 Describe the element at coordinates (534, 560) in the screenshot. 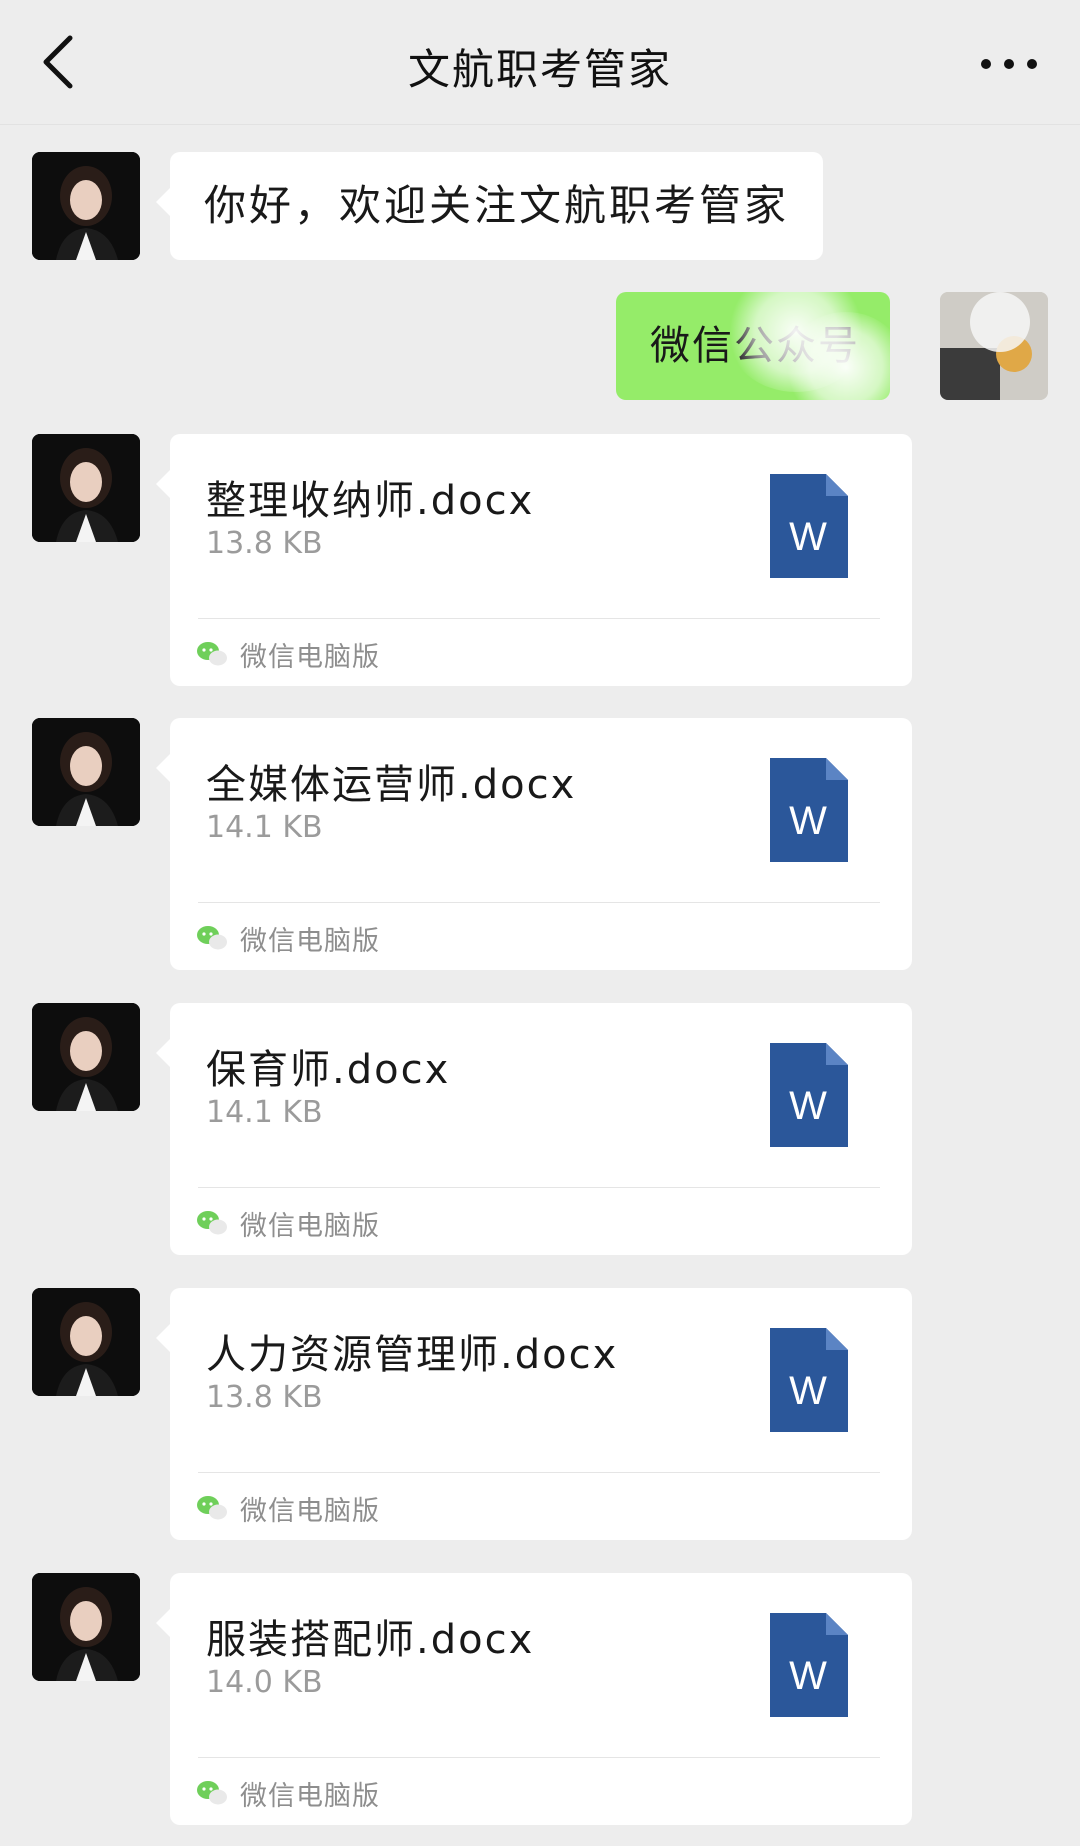

I see `file-message-card: 整理收纳师.docx 13.8 KB W 微信电脑版` at that location.